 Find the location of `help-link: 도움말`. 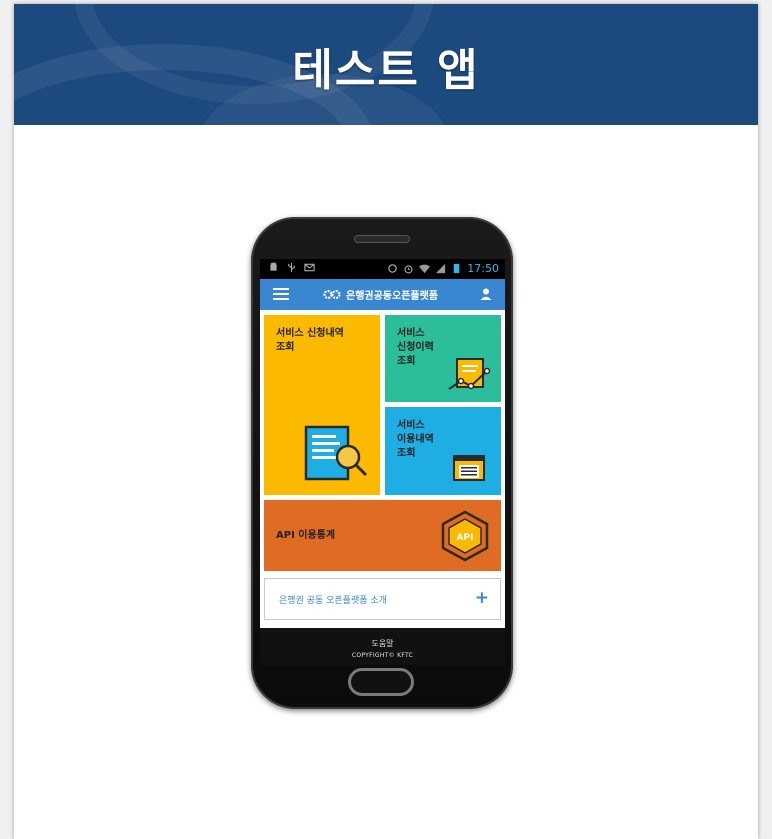

help-link: 도움말 is located at coordinates (382, 643).